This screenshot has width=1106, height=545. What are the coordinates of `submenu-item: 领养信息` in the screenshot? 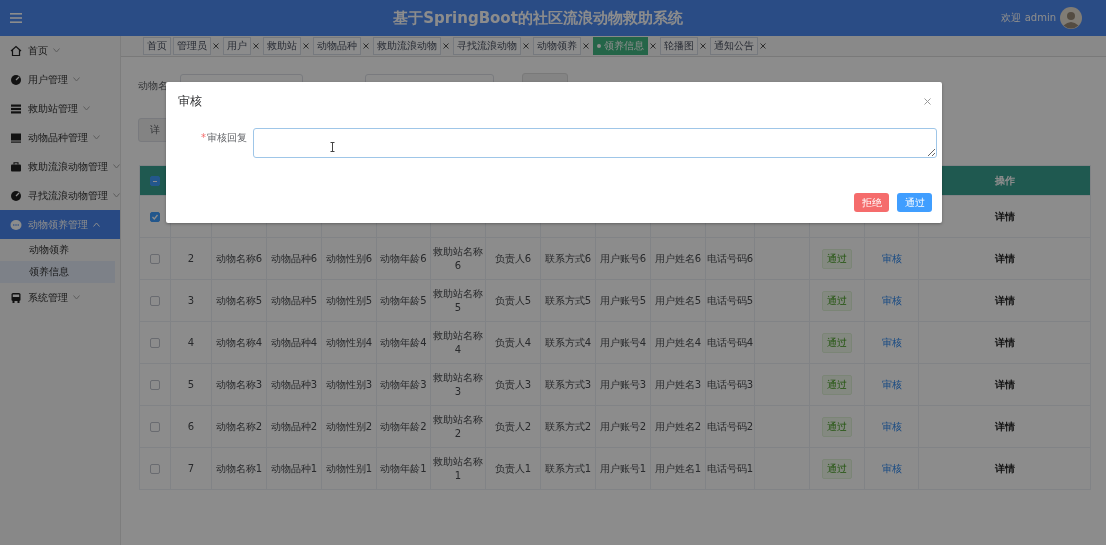 It's located at (57, 272).